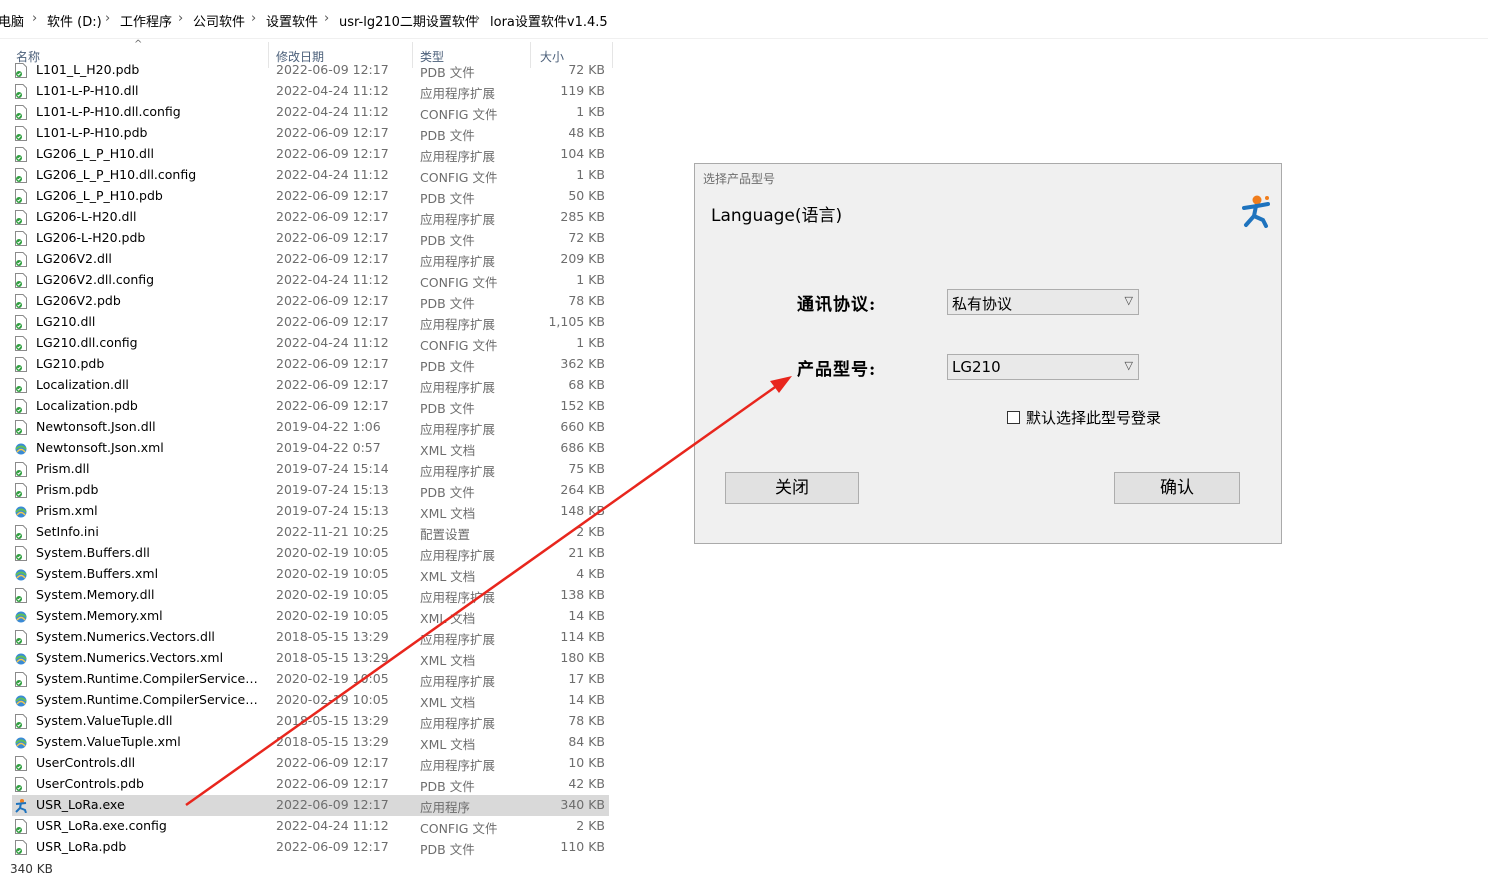 Image resolution: width=1488 pixels, height=876 pixels. Describe the element at coordinates (781, 384) in the screenshot. I see `annotation-arrow-head` at that location.